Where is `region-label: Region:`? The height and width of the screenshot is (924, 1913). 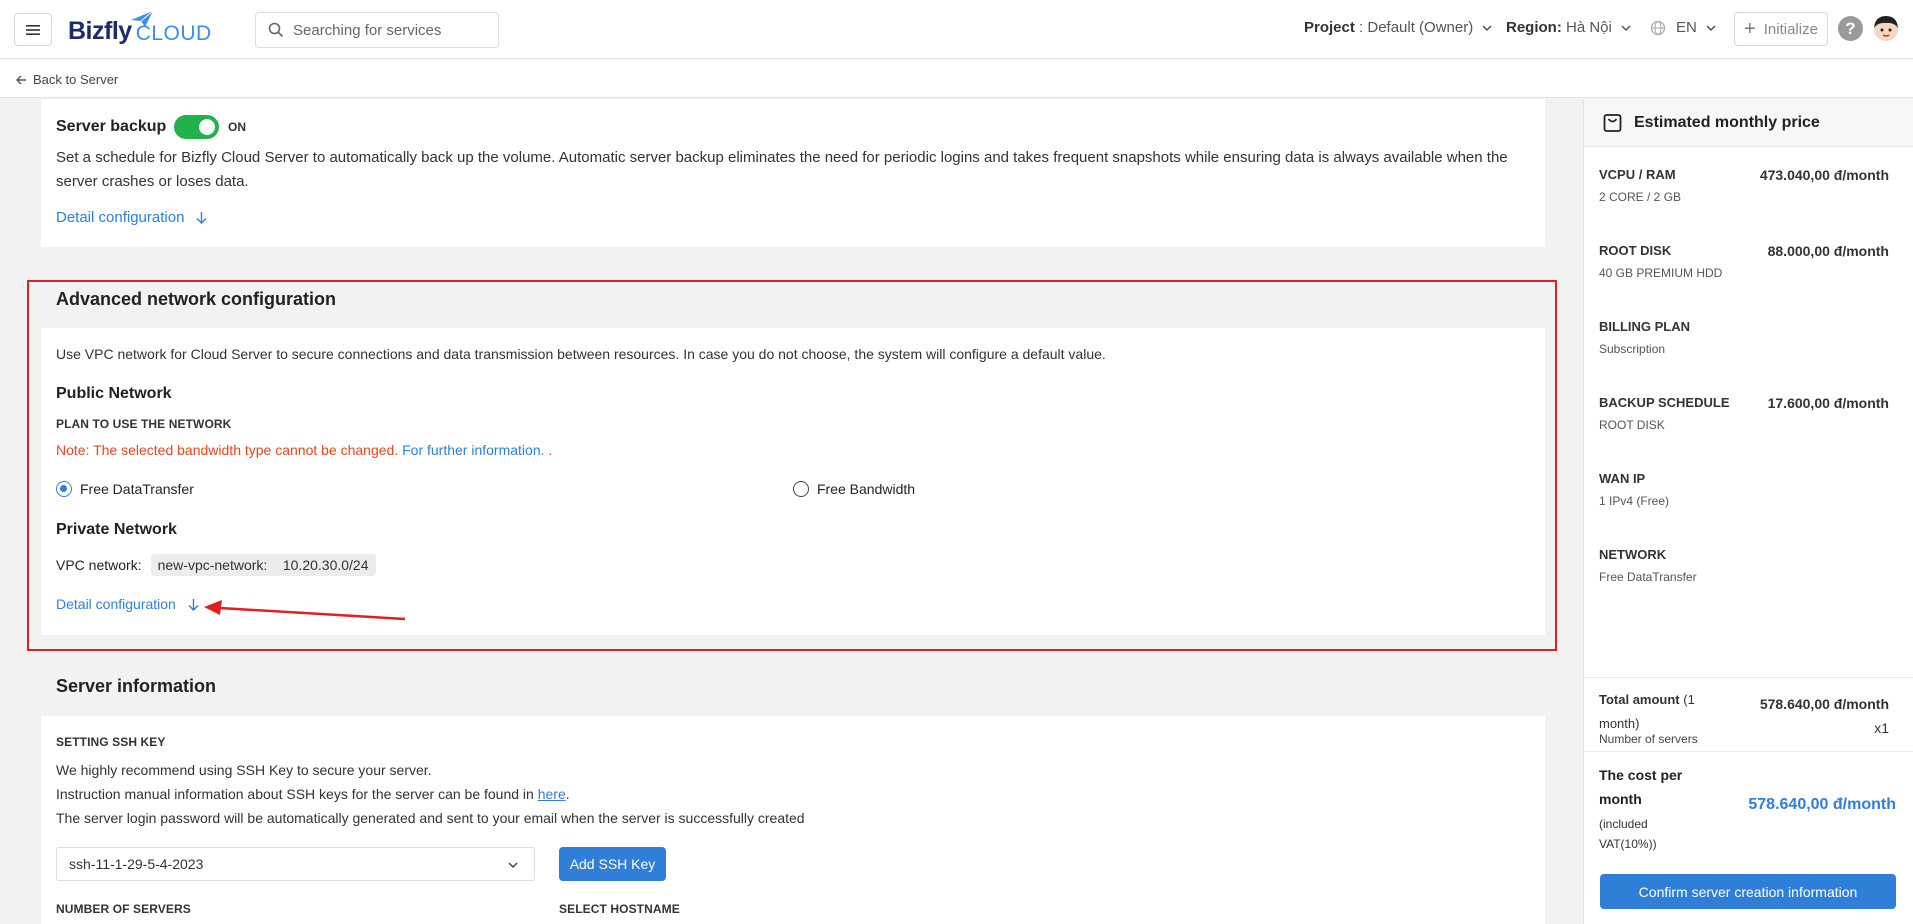
region-label: Region: is located at coordinates (1534, 27).